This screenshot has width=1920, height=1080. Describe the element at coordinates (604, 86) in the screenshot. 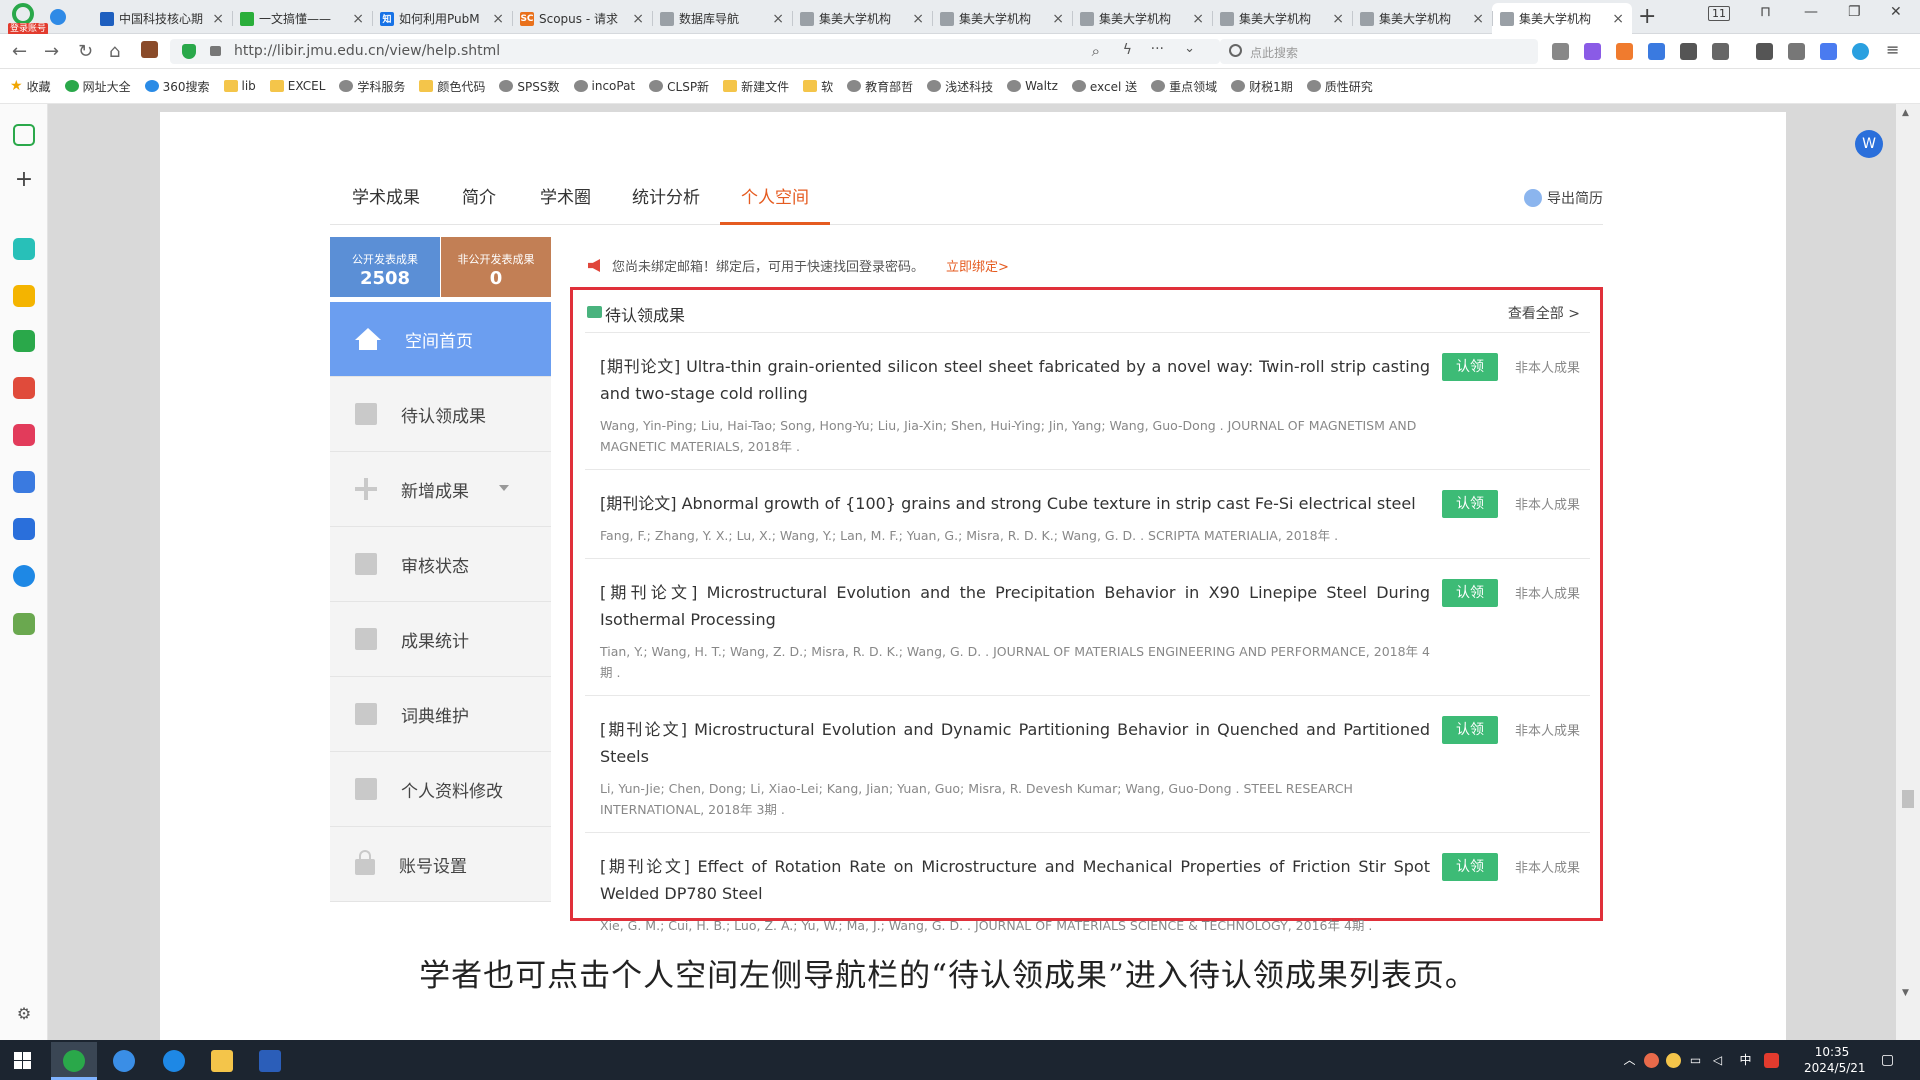

I see `bookmark-item: incoPat` at that location.